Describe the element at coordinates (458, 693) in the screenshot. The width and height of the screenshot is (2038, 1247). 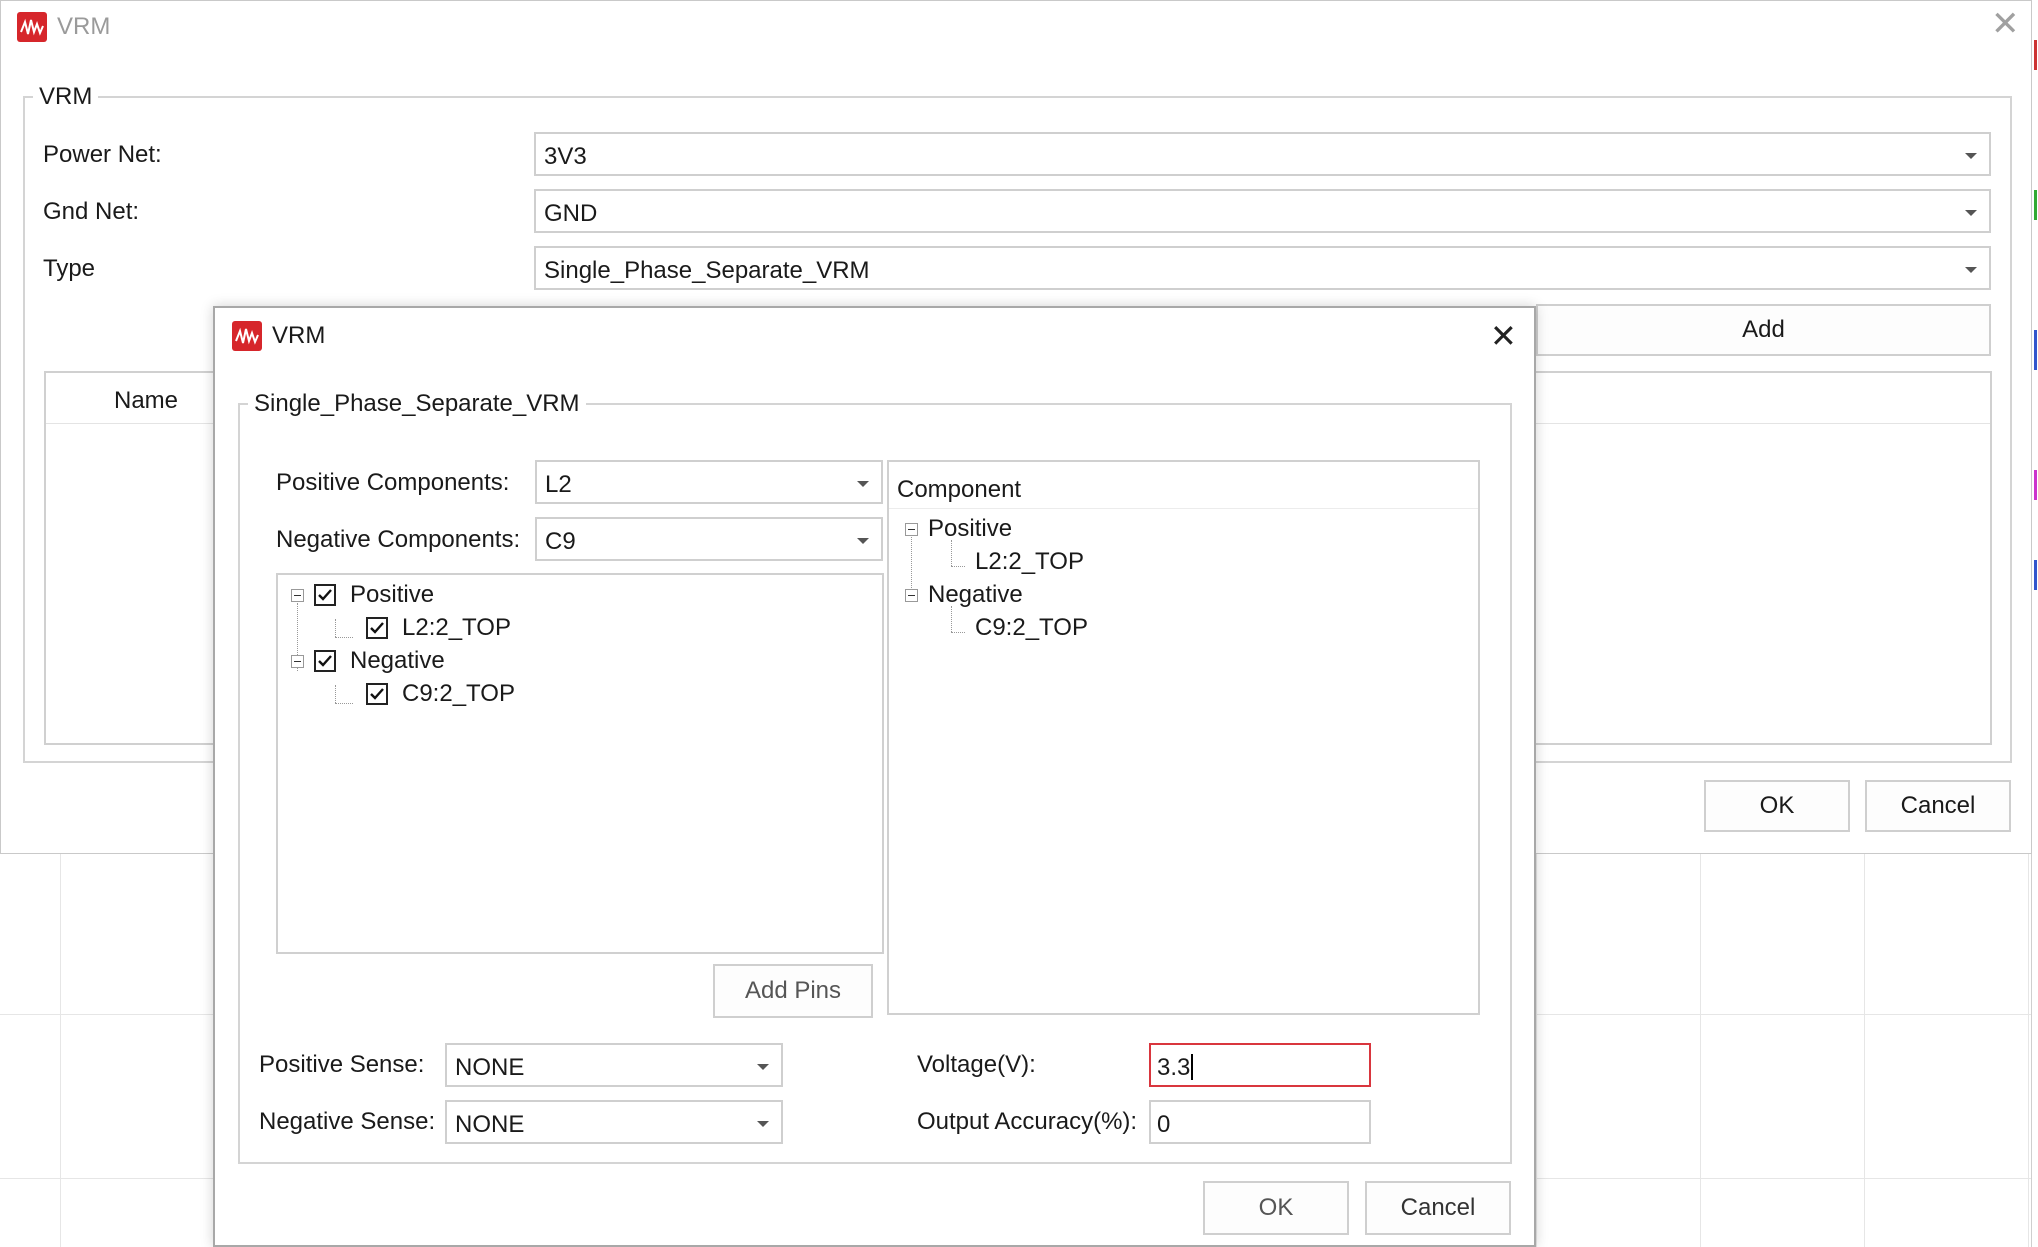
I see `tree-node-c9-pin-label: C9:2_TOP` at that location.